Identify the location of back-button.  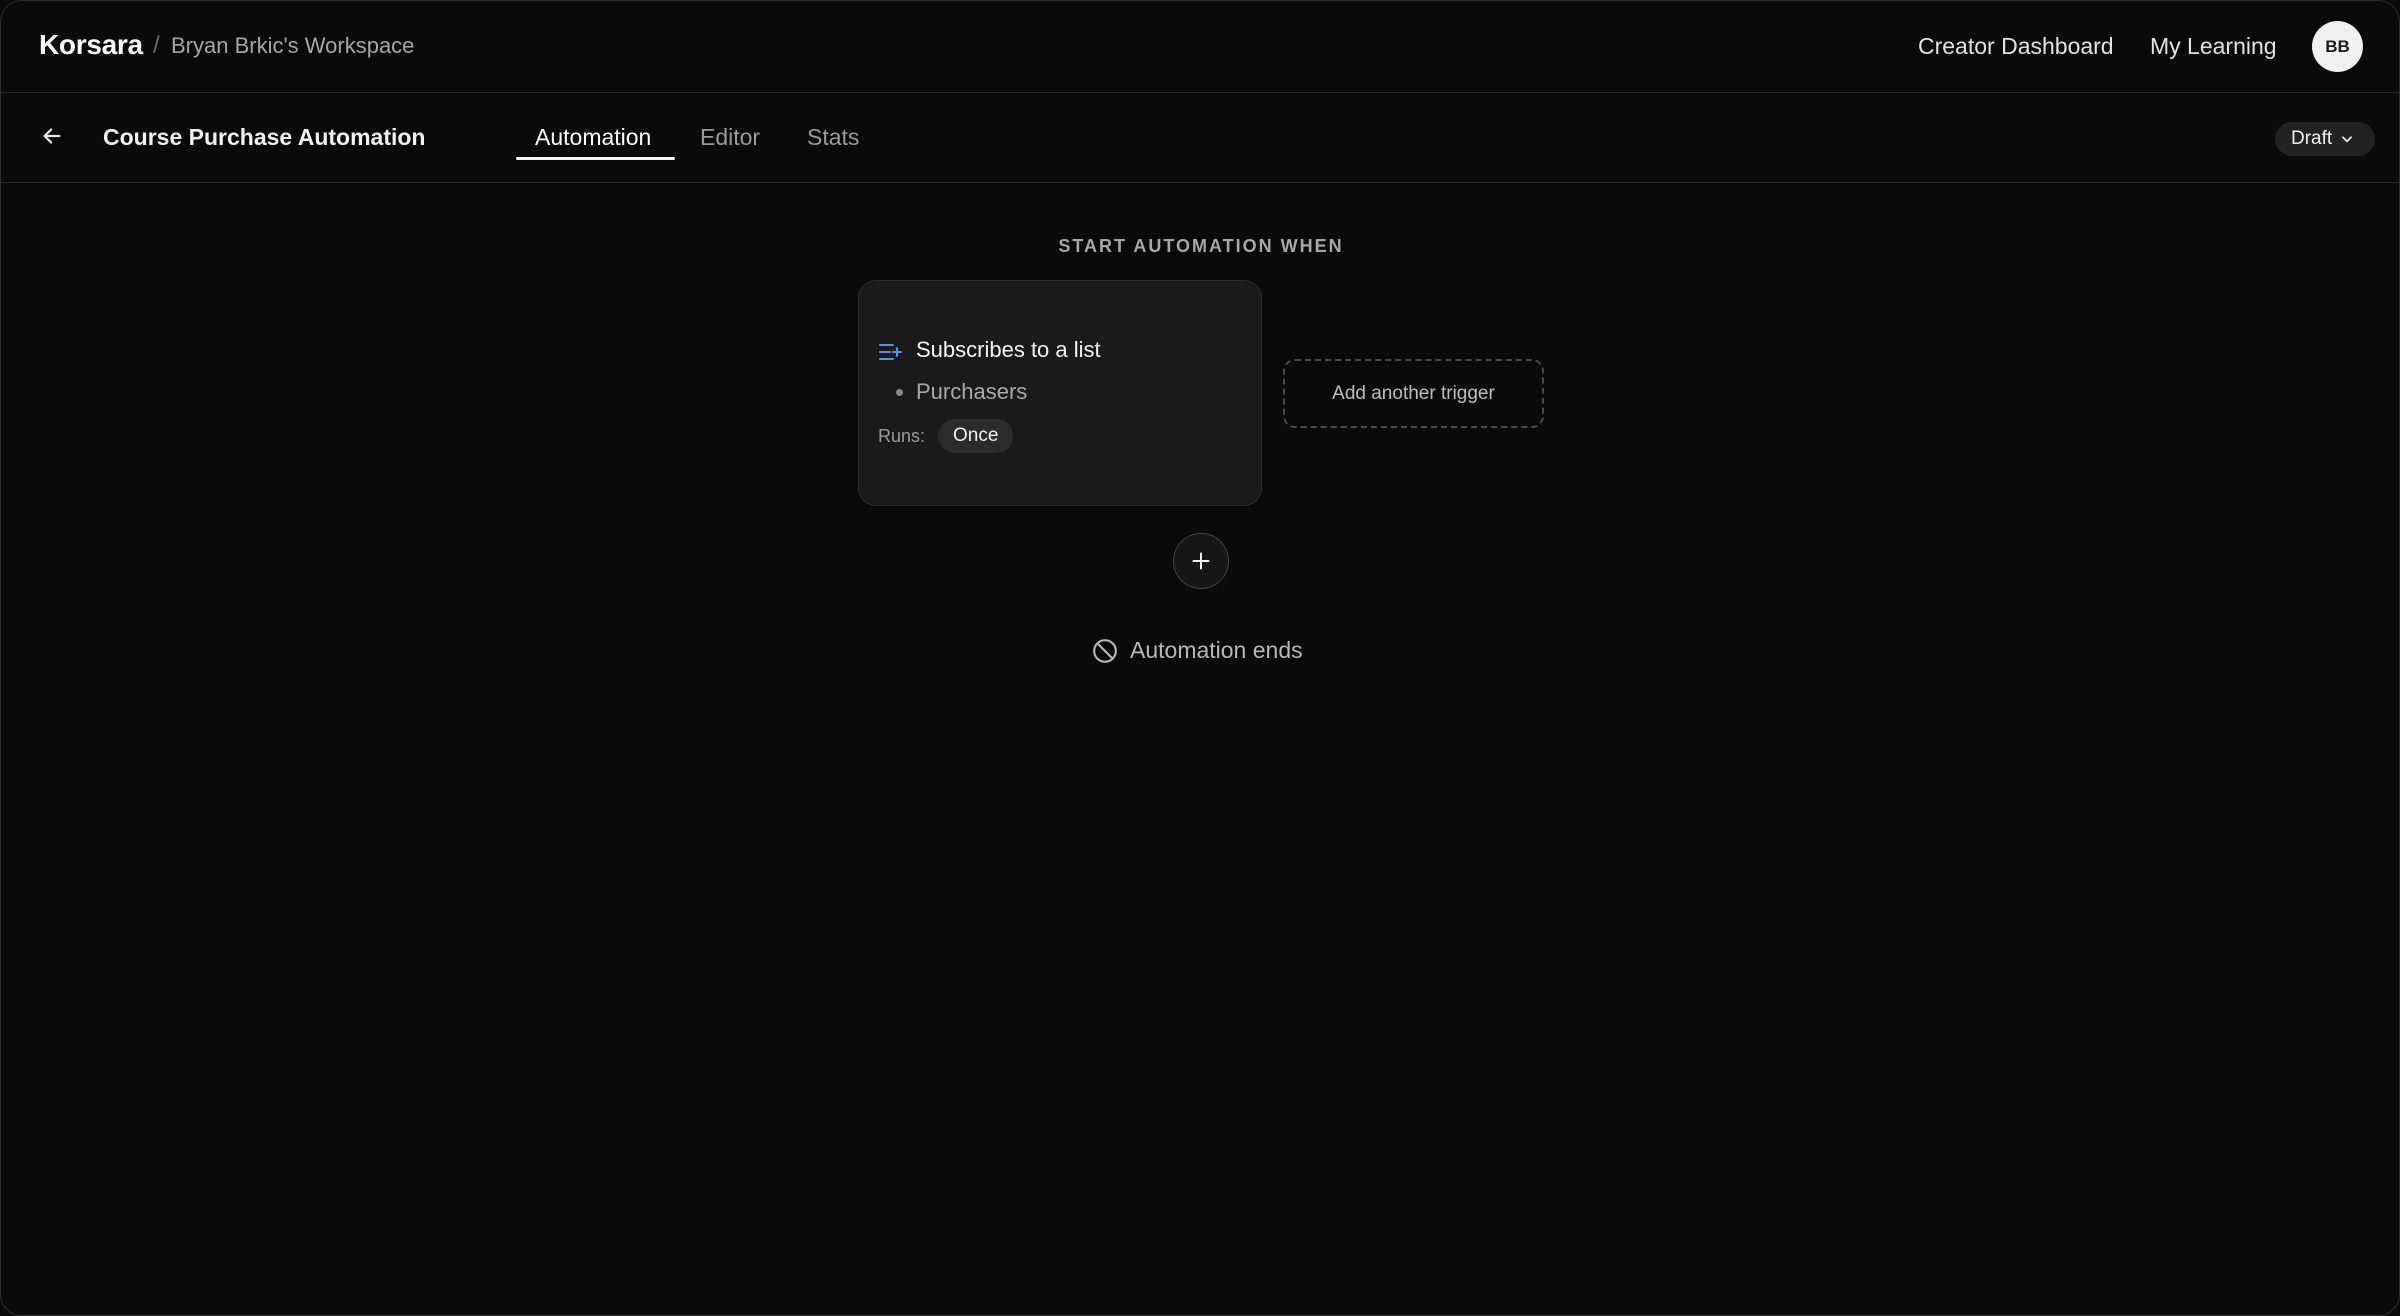
(52, 136).